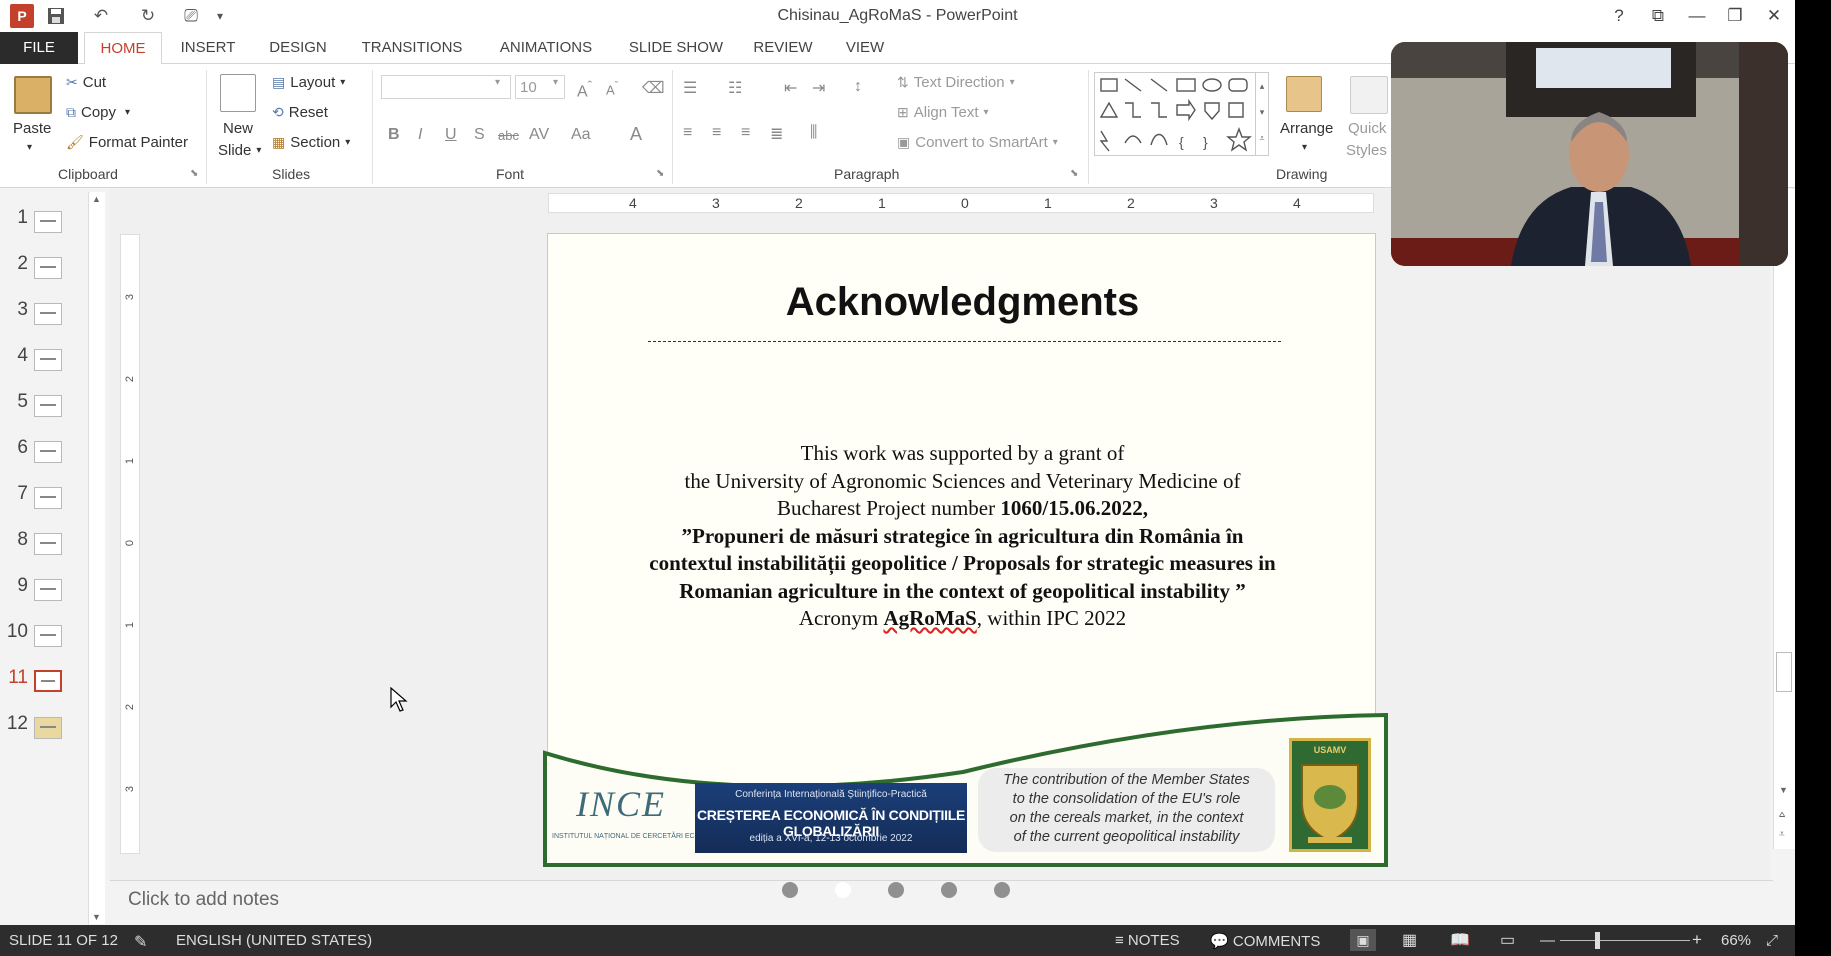 The height and width of the screenshot is (956, 1831). I want to click on align-center-icon: ≡, so click(716, 133).